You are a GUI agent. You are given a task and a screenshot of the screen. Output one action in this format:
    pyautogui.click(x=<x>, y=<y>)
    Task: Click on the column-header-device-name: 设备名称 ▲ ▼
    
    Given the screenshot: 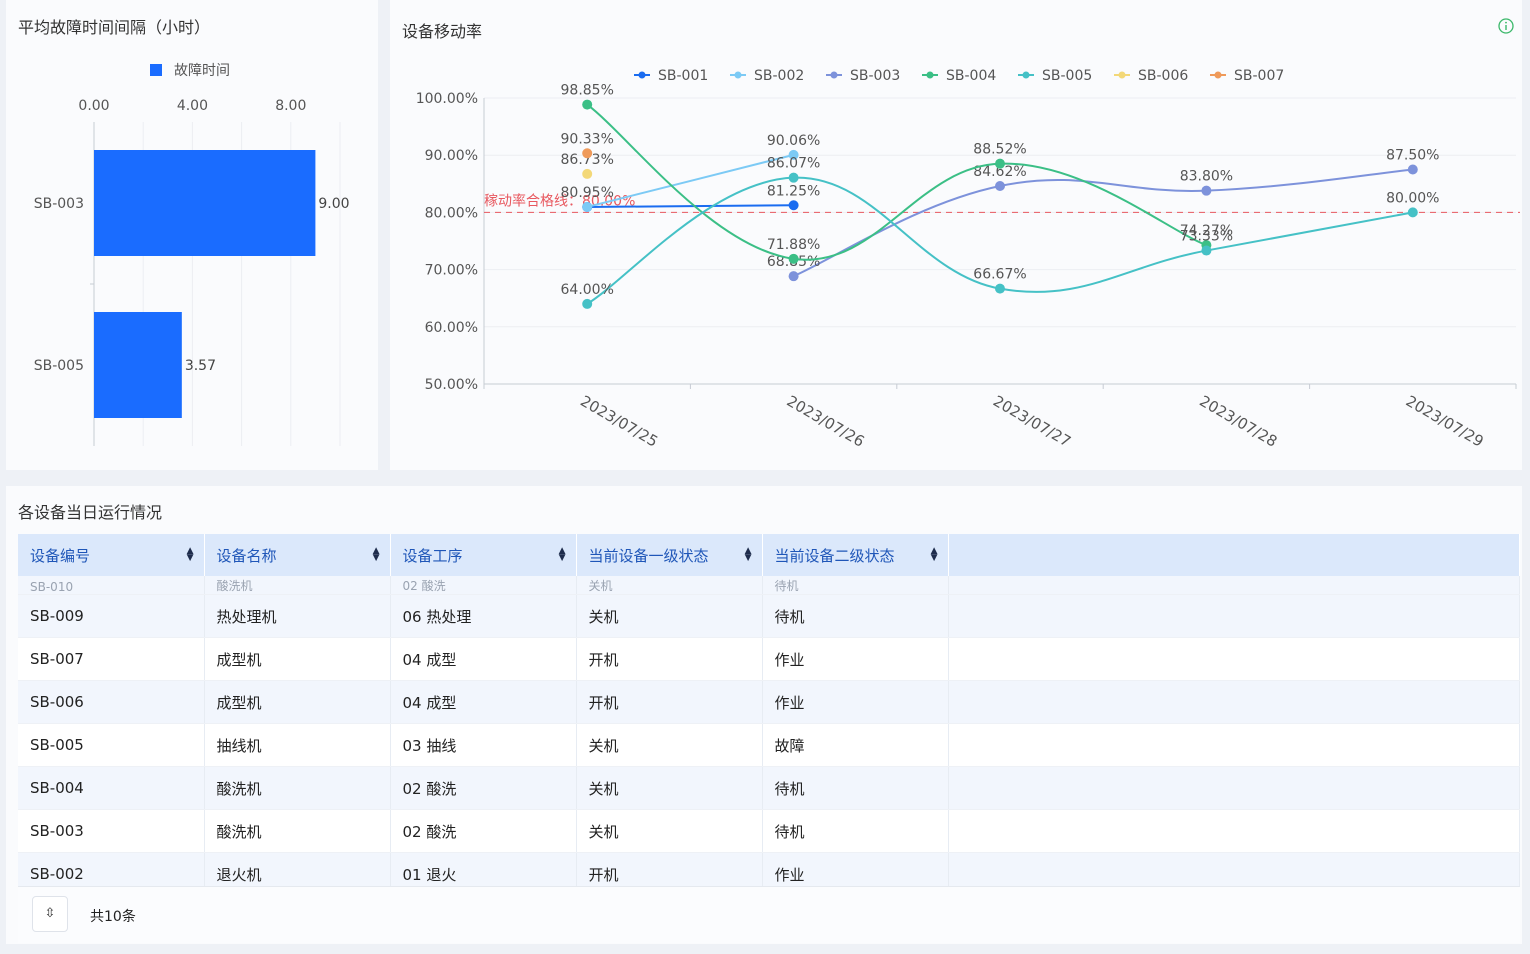 What is the action you would take?
    pyautogui.click(x=297, y=555)
    